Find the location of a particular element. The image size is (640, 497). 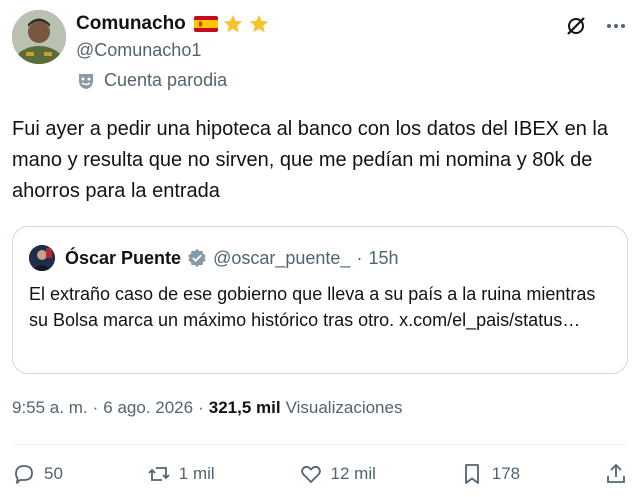

author-avatar is located at coordinates (39, 37).